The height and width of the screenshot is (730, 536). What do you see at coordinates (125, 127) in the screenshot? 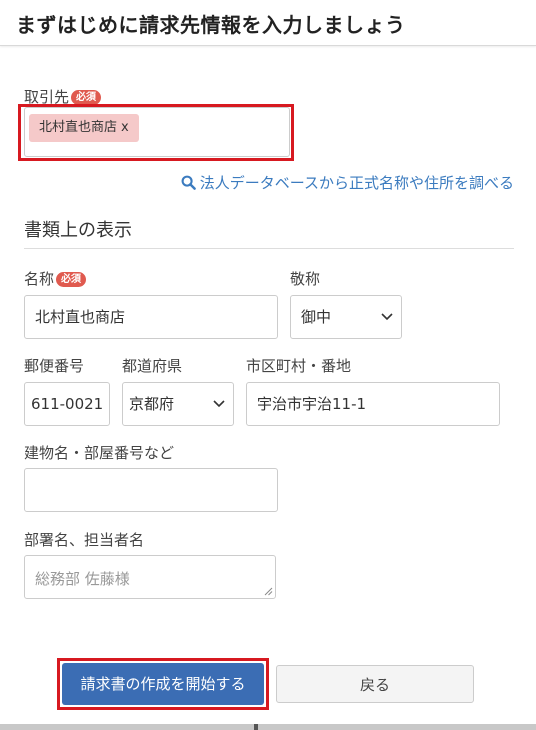
I see `client-tag-remove-button: x` at bounding box center [125, 127].